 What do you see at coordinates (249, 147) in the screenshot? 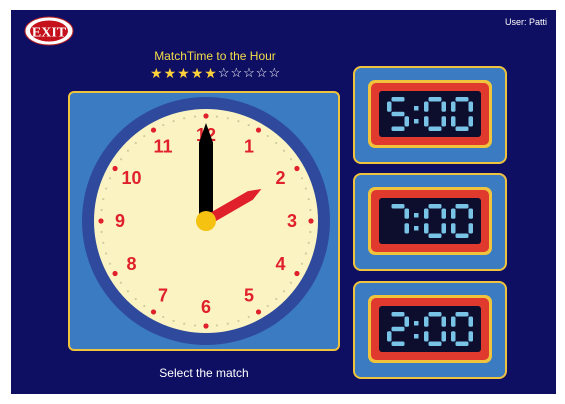
I see `clock-number: 1` at bounding box center [249, 147].